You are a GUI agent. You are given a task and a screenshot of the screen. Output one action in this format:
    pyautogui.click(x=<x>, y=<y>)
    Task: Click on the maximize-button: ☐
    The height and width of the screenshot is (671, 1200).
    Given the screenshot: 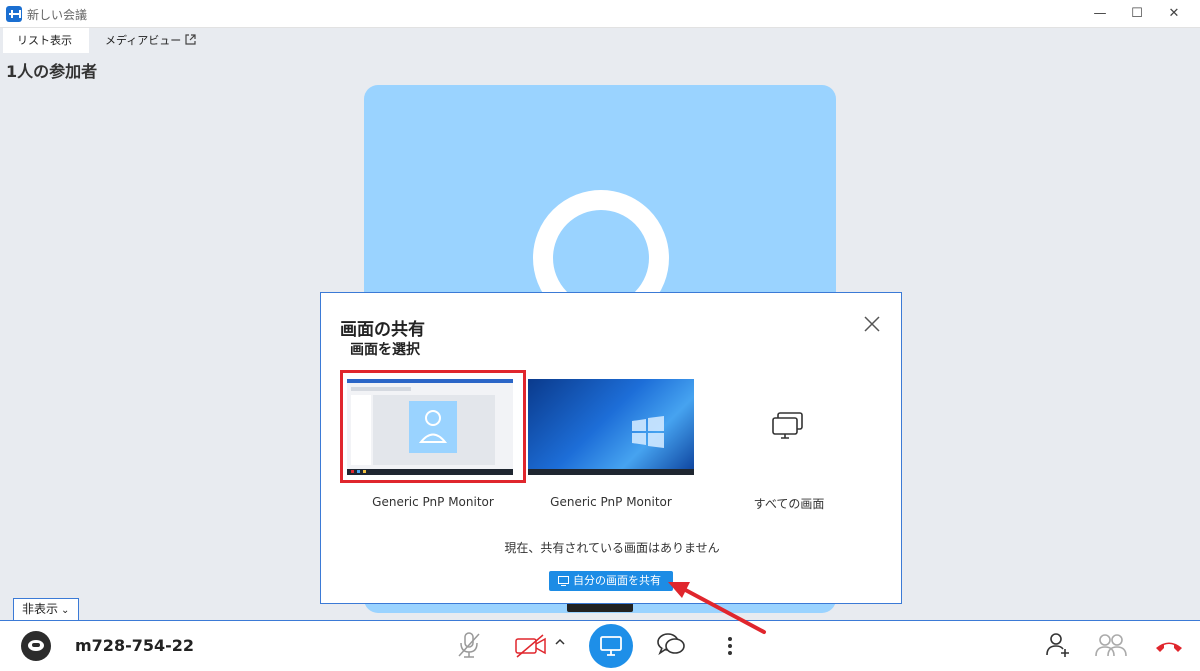 What is the action you would take?
    pyautogui.click(x=1137, y=14)
    